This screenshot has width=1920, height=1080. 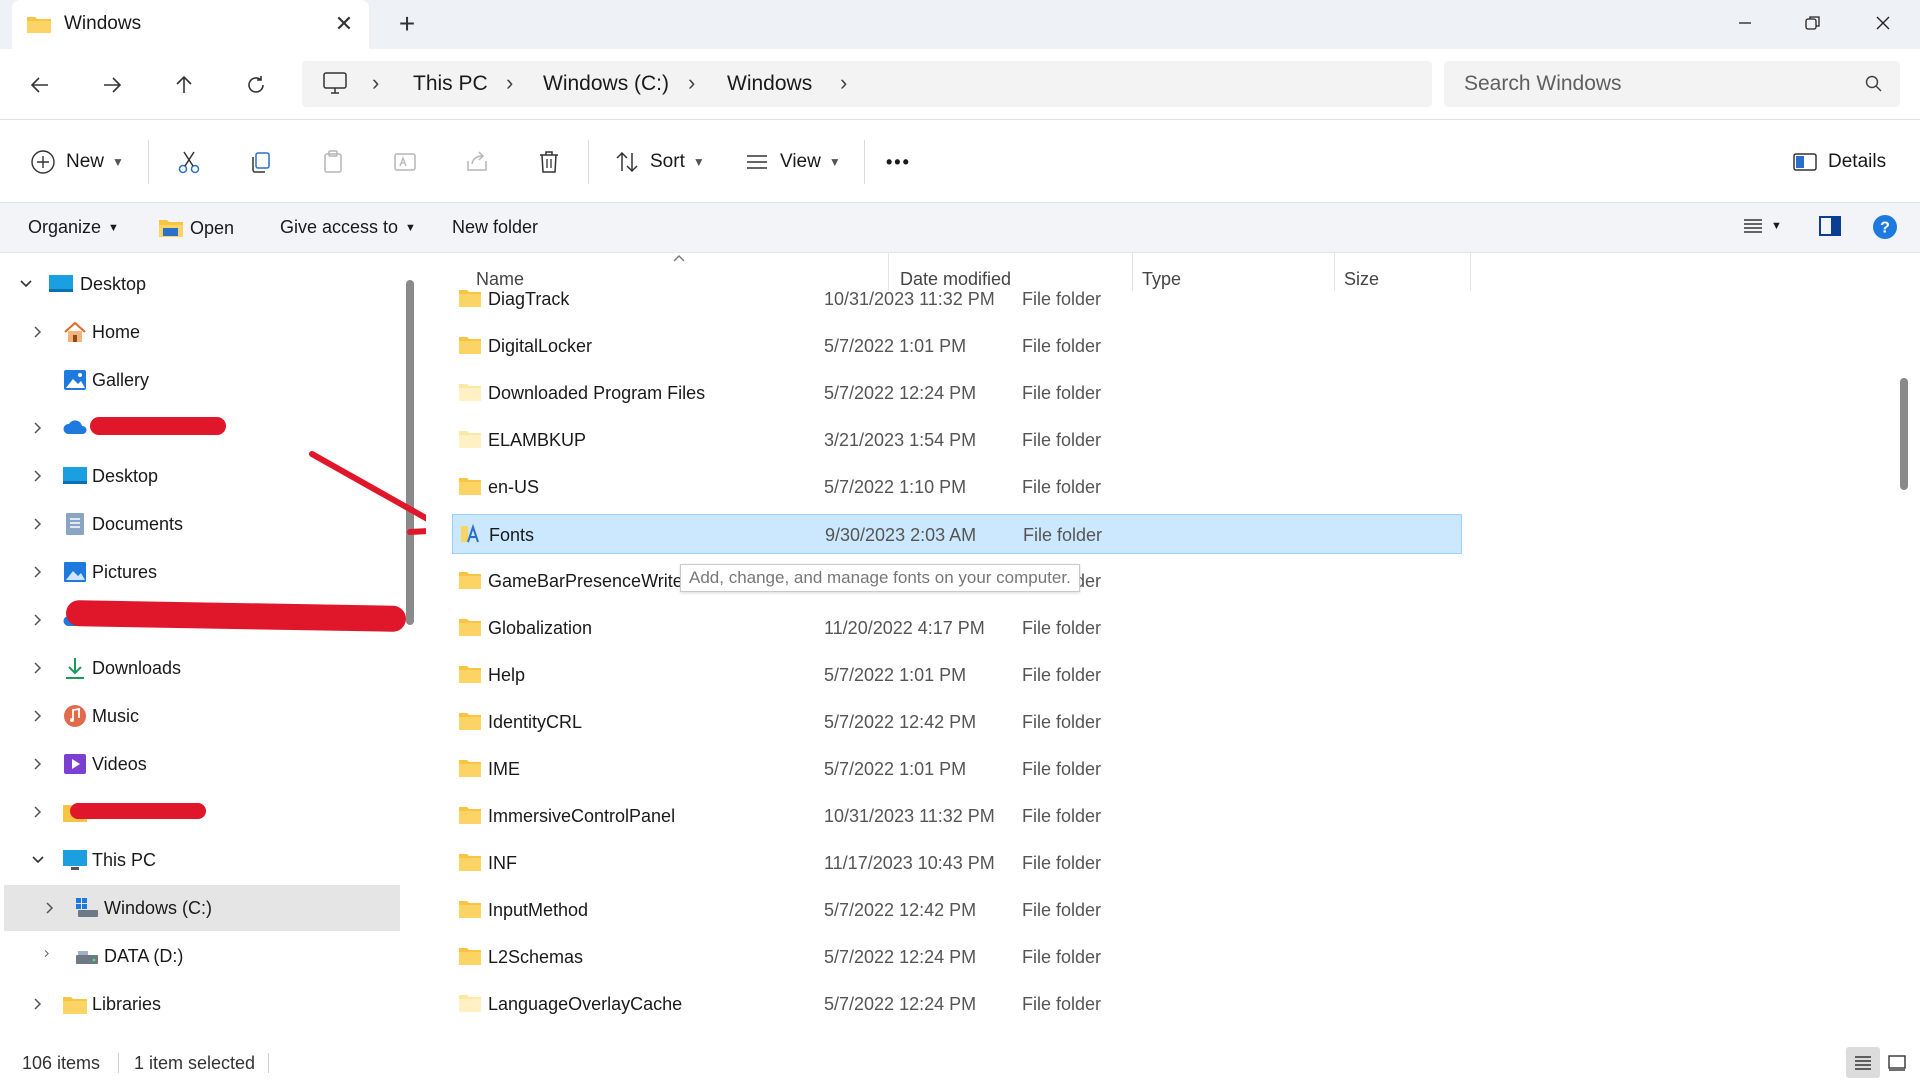 I want to click on search-input, so click(x=1654, y=84).